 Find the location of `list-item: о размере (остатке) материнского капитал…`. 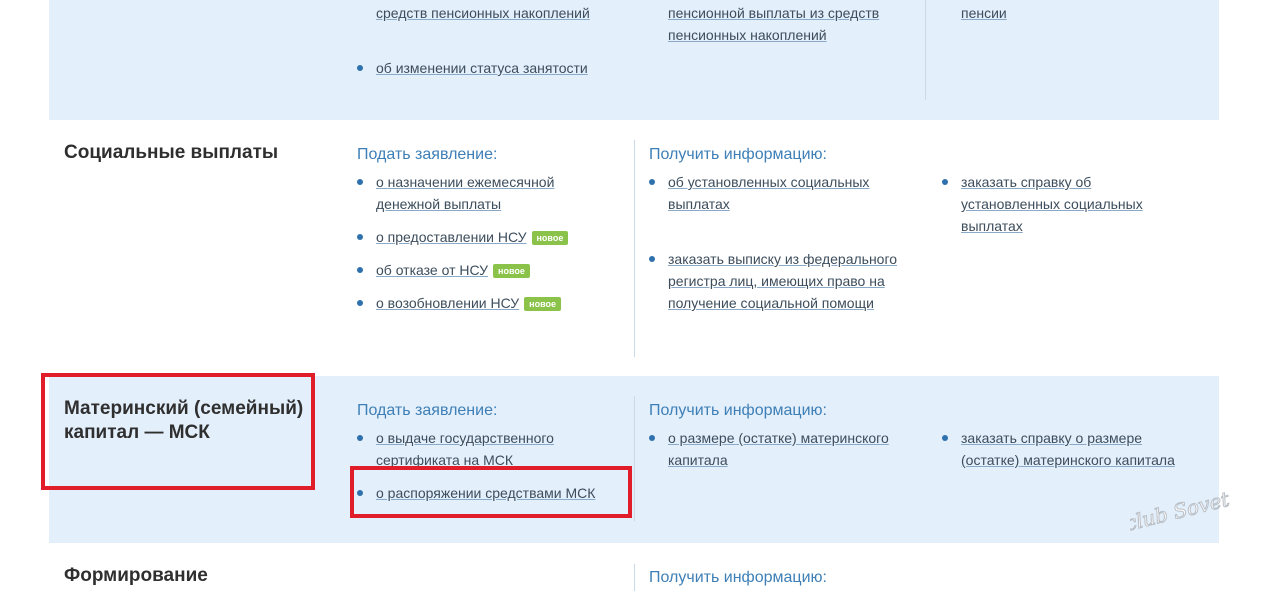

list-item: о размере (остатке) материнского капитал… is located at coordinates (784, 449).